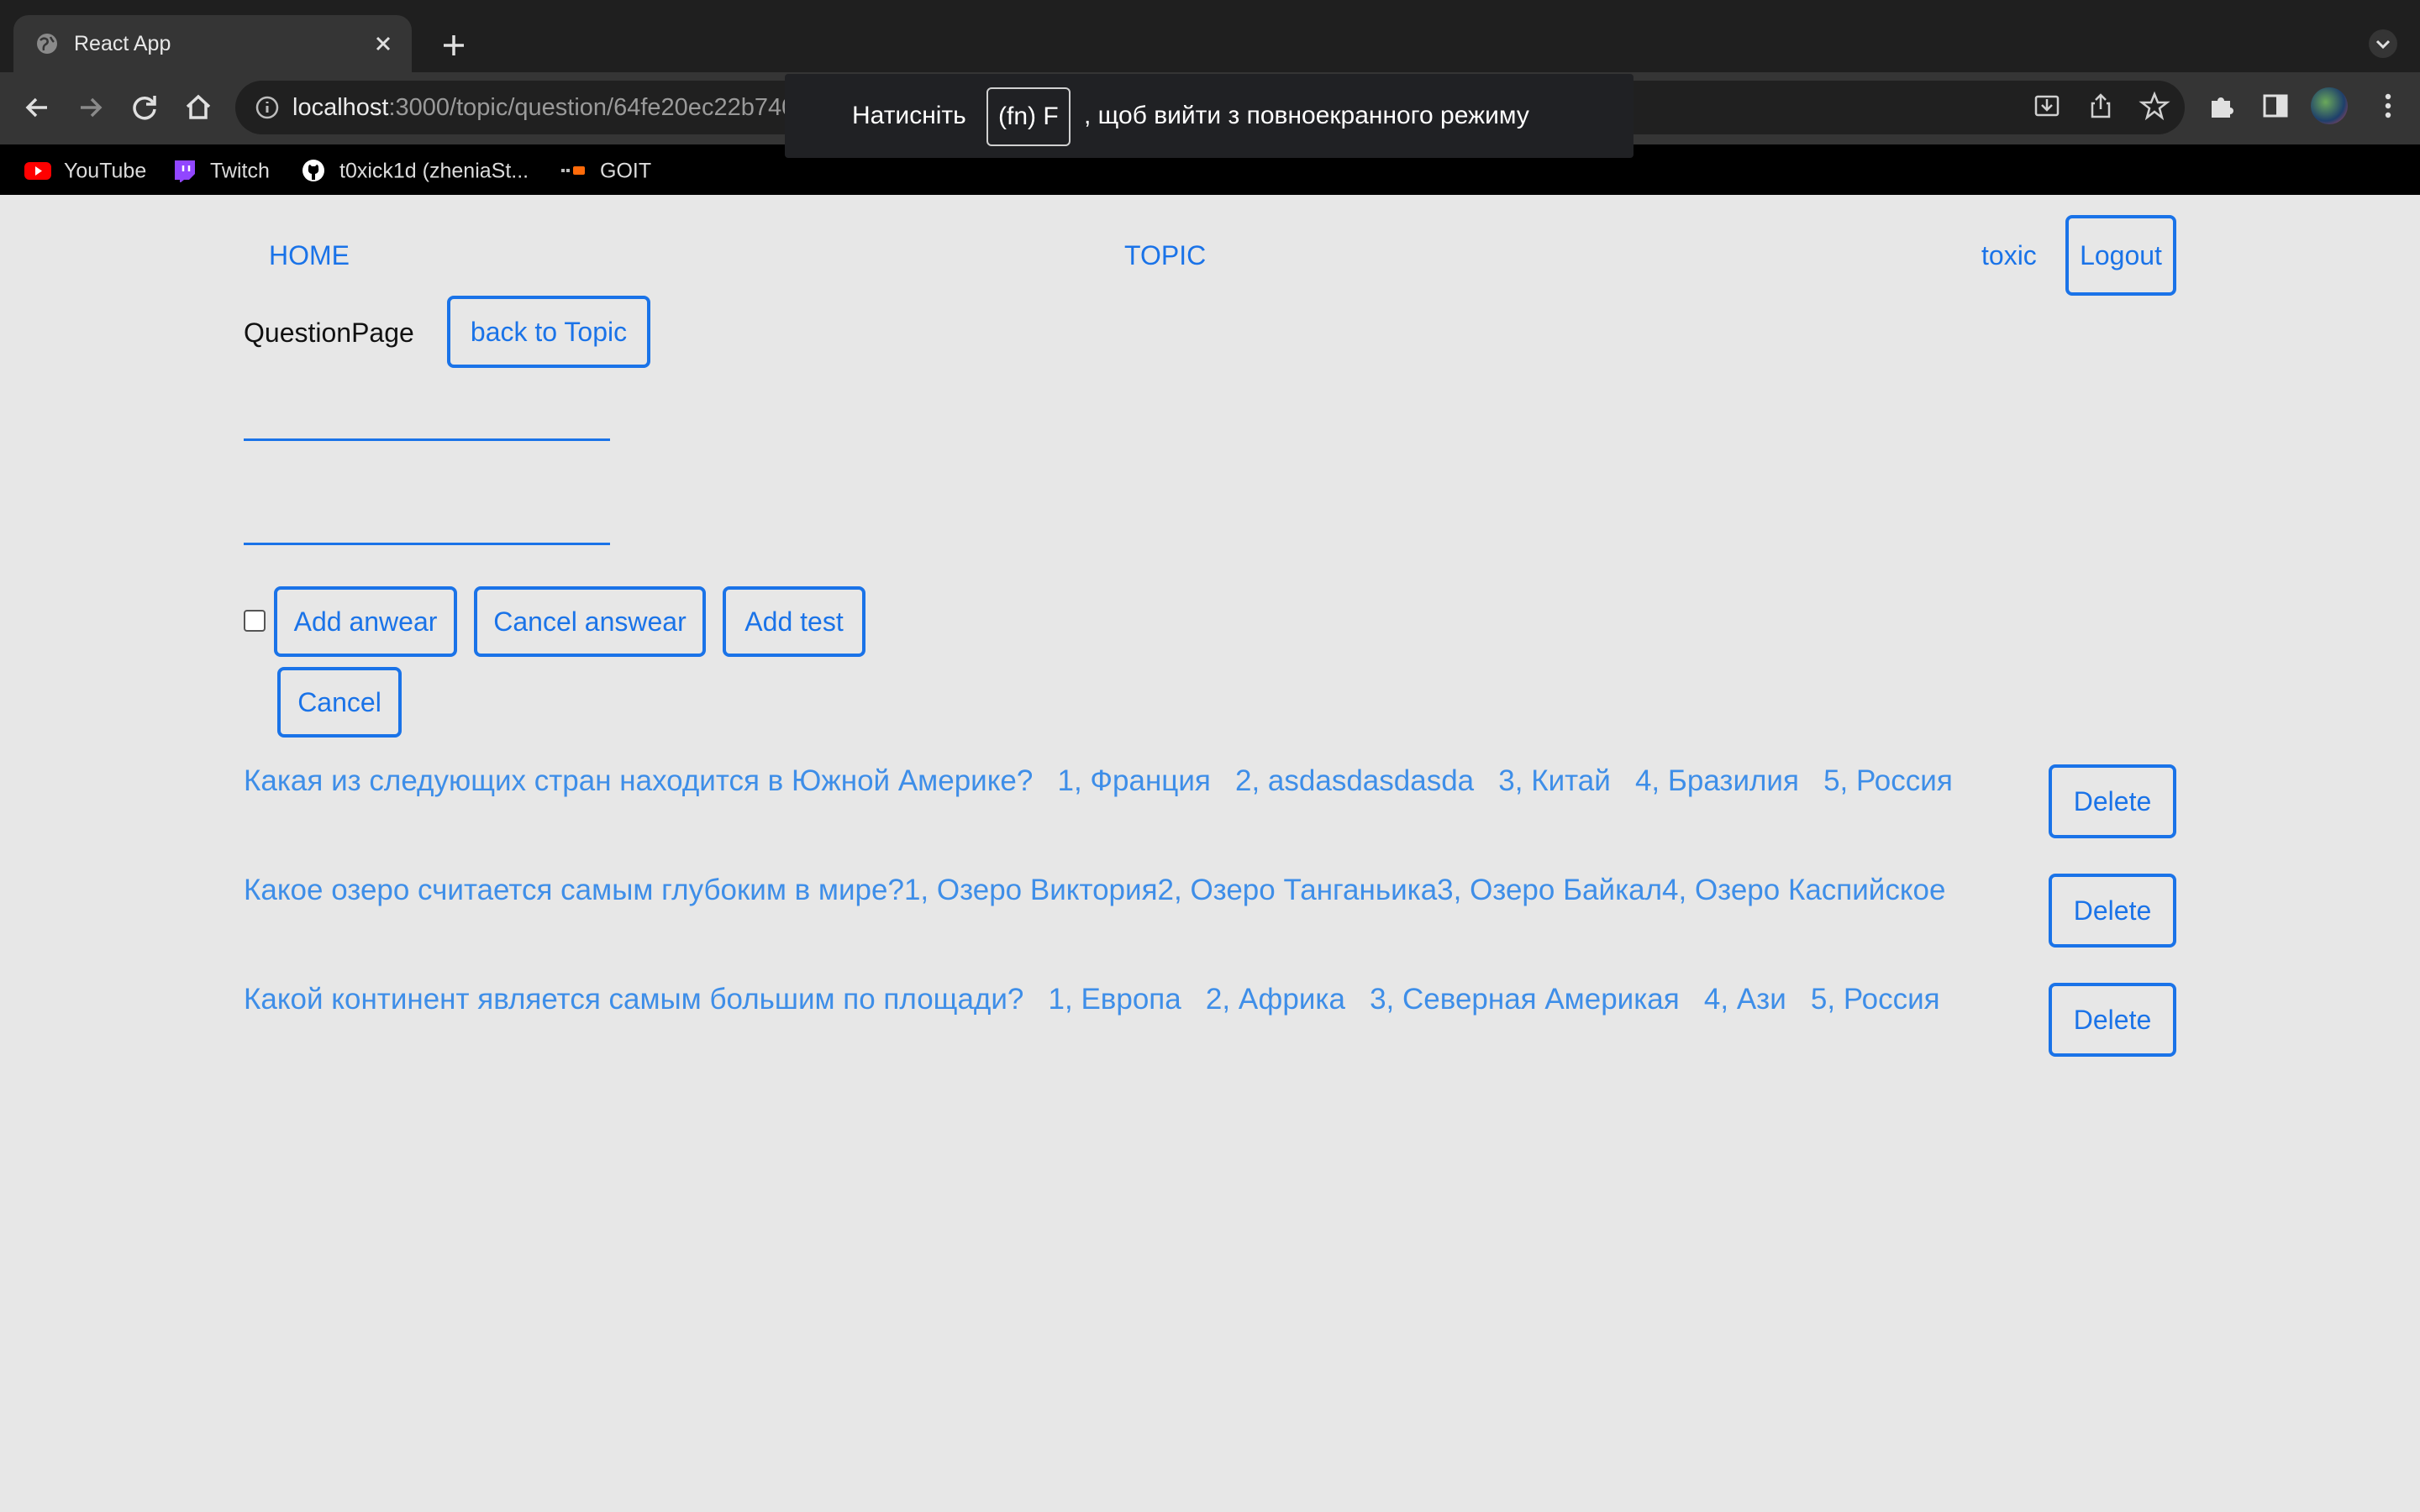 This screenshot has width=2420, height=1512. Describe the element at coordinates (383, 43) in the screenshot. I see `close-icon` at that location.